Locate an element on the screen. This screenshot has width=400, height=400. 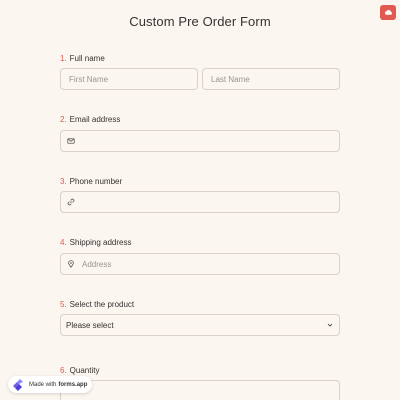
form-title: Custom Pre Order Form is located at coordinates (200, 21).